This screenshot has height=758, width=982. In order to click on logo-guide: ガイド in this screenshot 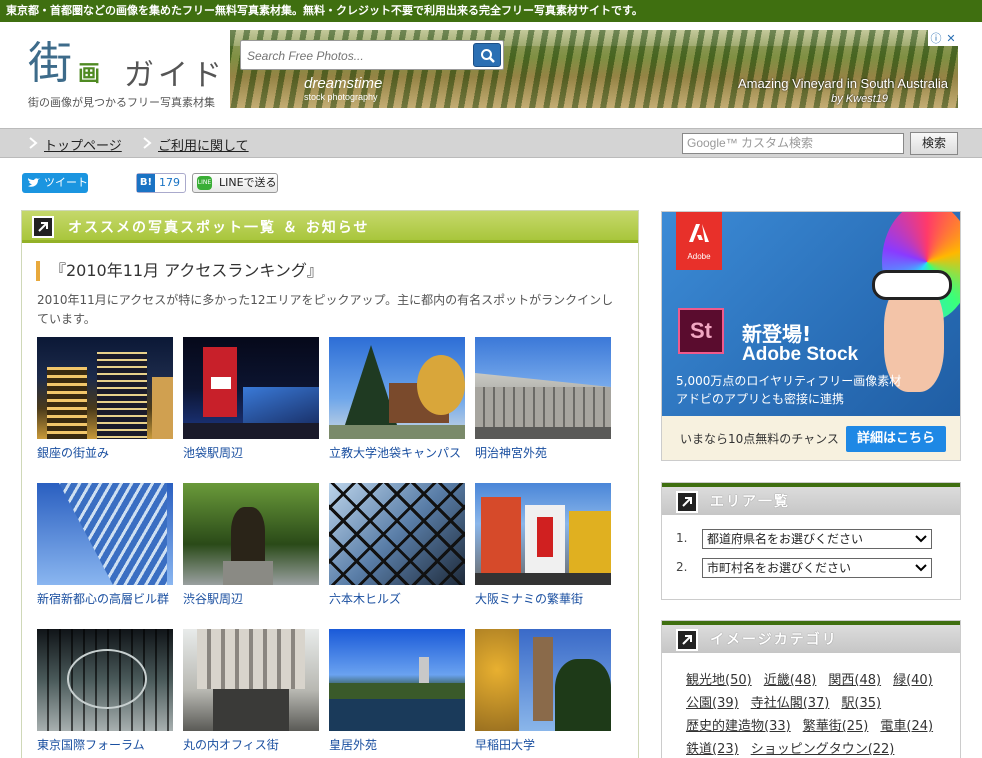, I will do `click(175, 75)`.